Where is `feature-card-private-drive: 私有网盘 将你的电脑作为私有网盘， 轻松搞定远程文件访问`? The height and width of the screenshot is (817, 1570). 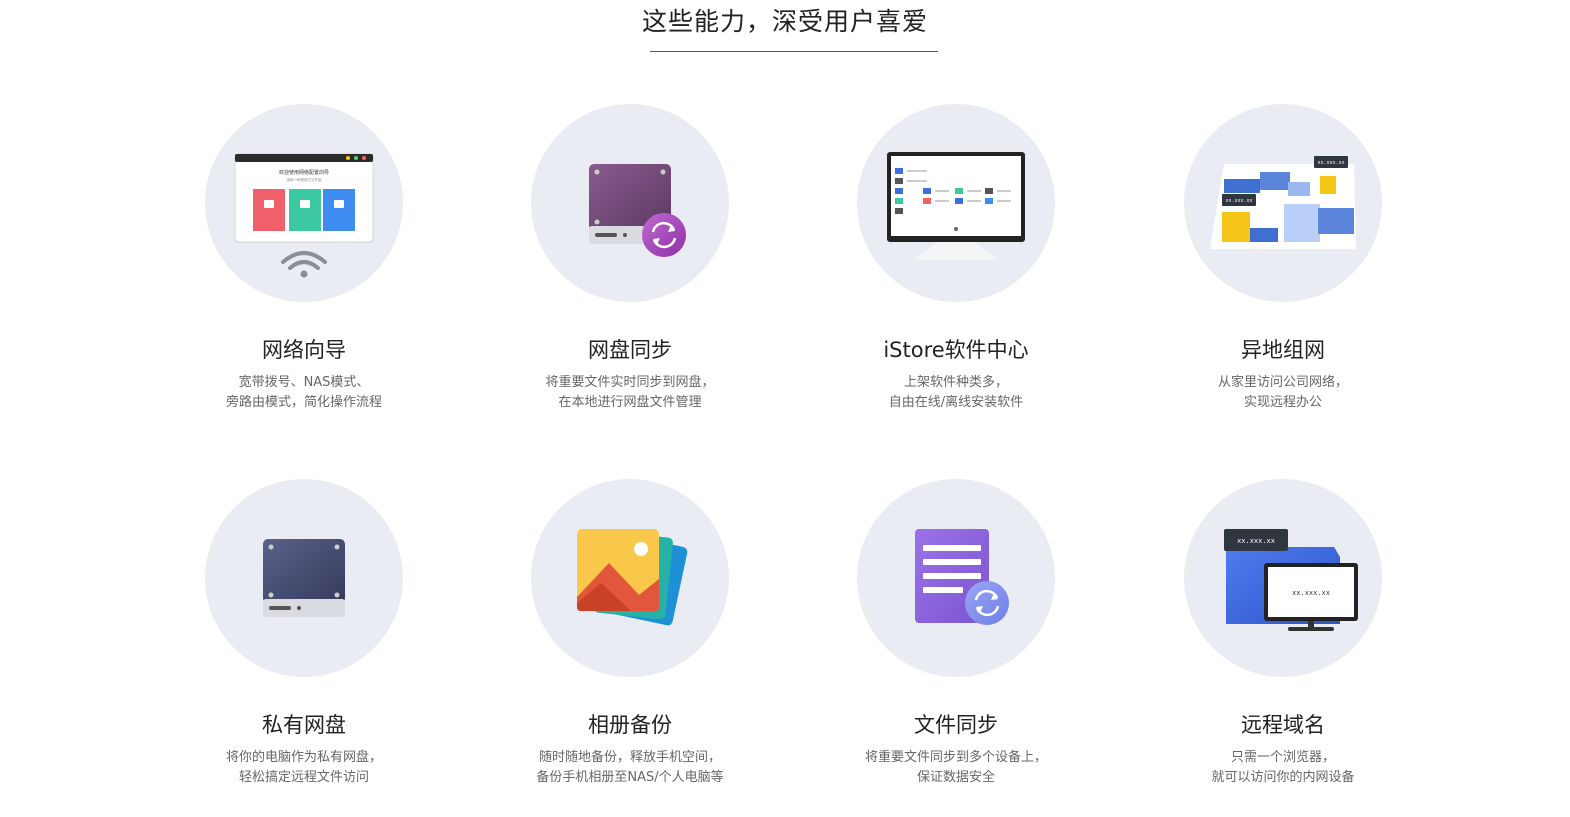 feature-card-private-drive: 私有网盘 将你的电脑作为私有网盘， 轻松搞定远程文件访问 is located at coordinates (304, 633).